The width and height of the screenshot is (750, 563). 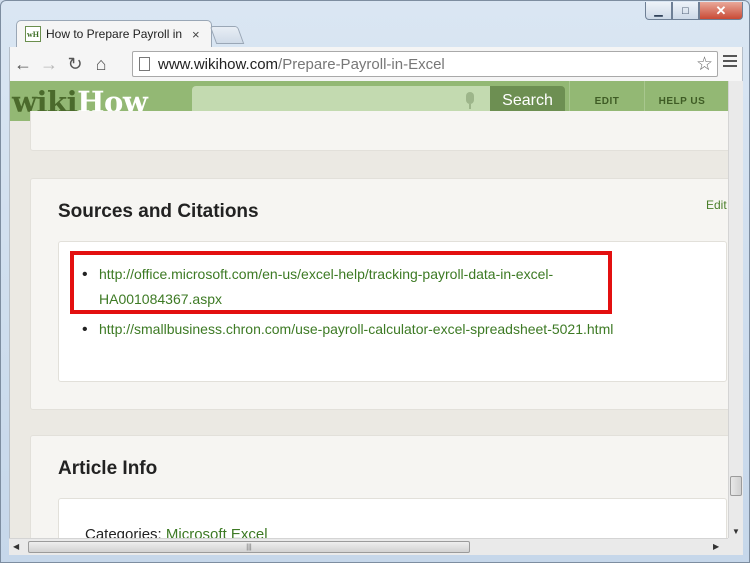 I want to click on home-button: ⌂, so click(x=101, y=64).